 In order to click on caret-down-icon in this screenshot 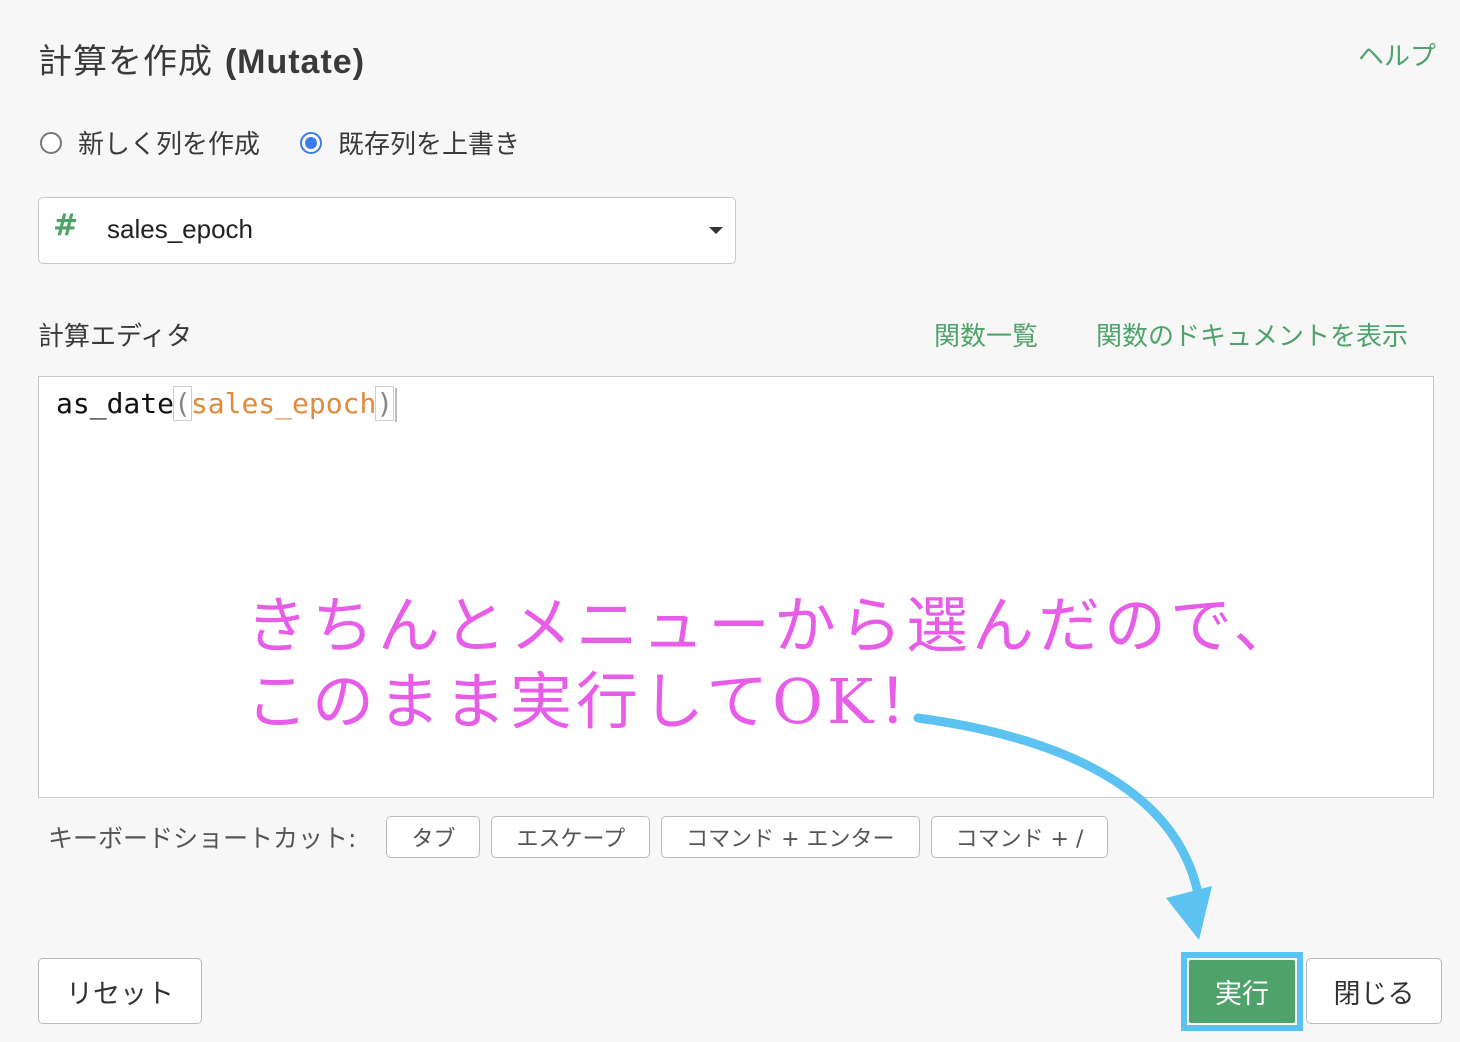, I will do `click(716, 230)`.